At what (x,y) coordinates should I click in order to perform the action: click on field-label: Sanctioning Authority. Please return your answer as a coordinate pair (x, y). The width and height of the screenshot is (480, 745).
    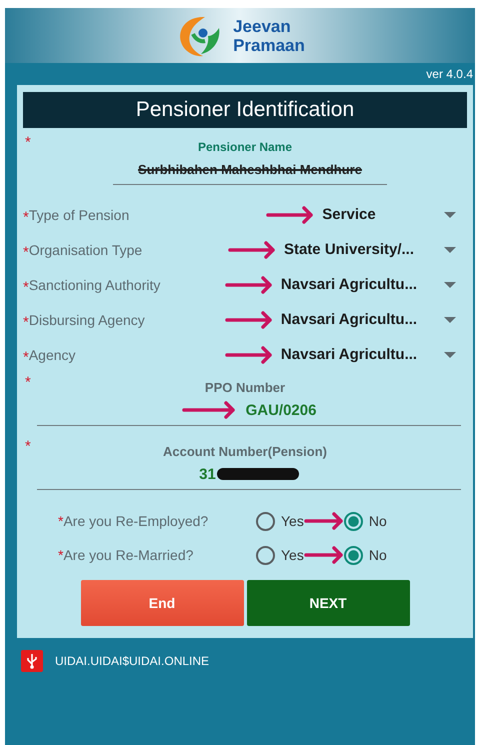
    Looking at the image, I should click on (94, 284).